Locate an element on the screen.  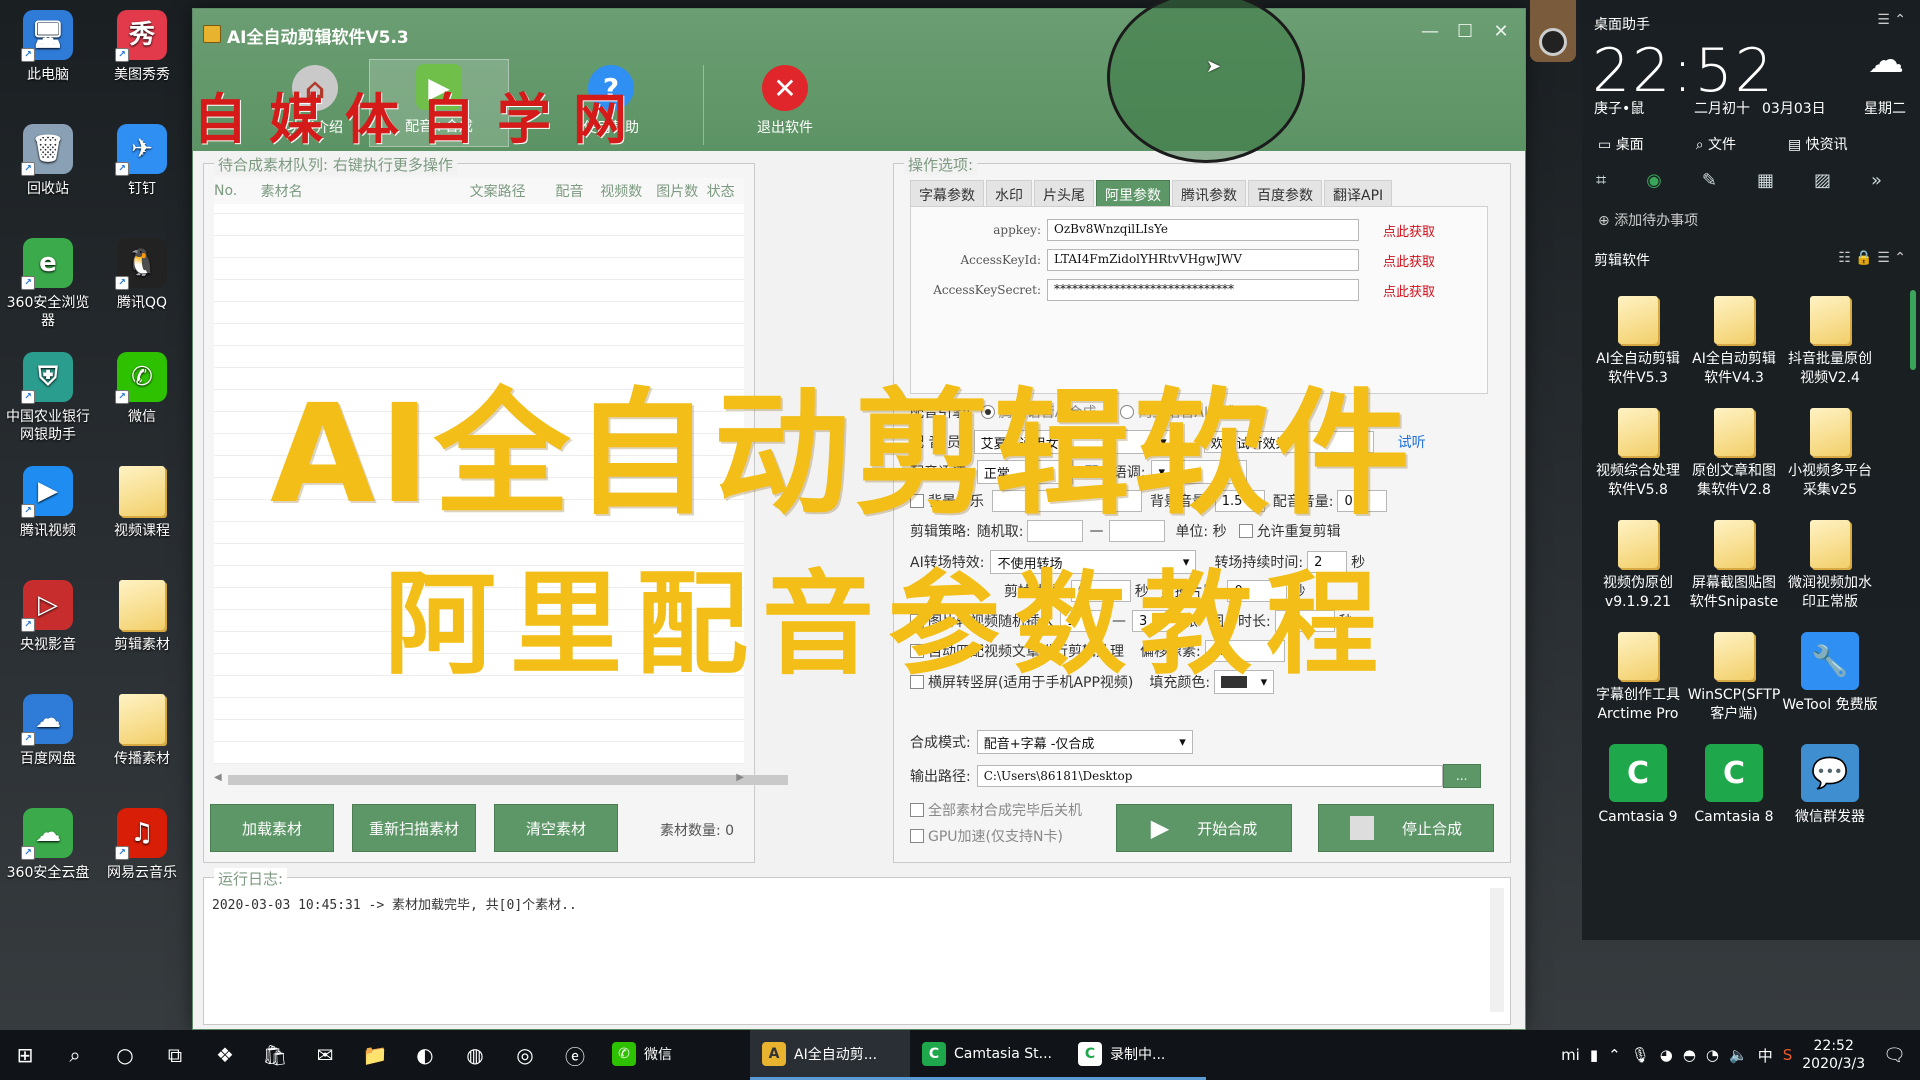
start-compose-button: ▶ 开始合成 is located at coordinates (1204, 828).